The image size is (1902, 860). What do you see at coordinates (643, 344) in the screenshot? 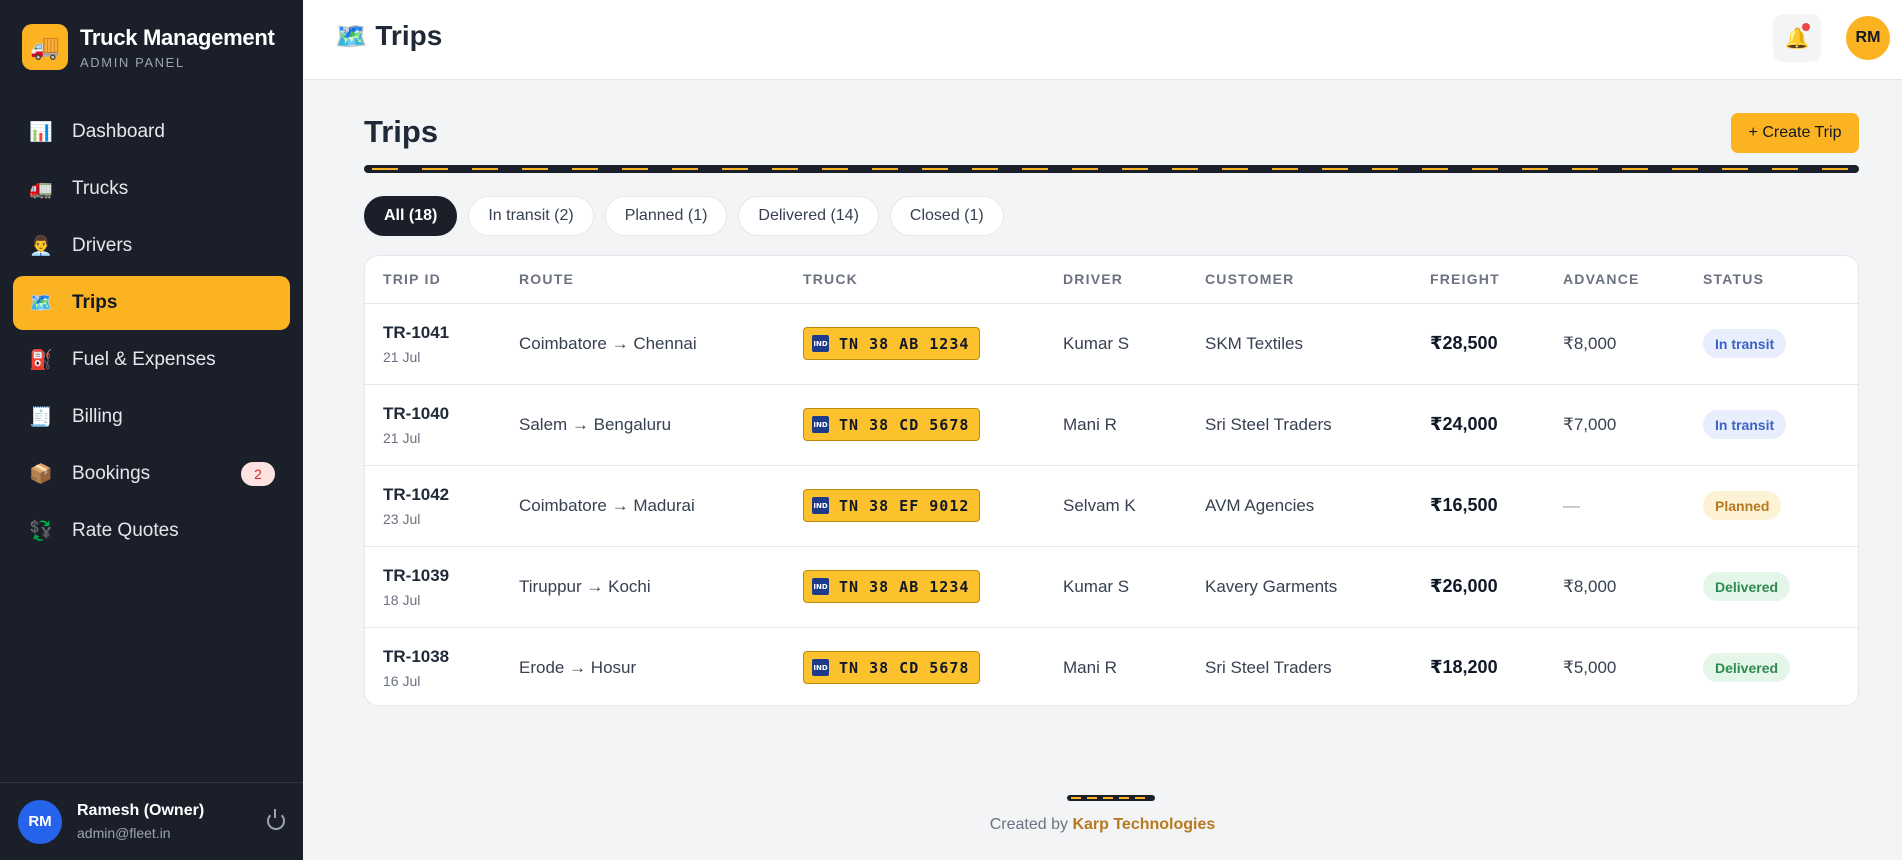
I see `trip-route: Coimbatore → Chennai` at bounding box center [643, 344].